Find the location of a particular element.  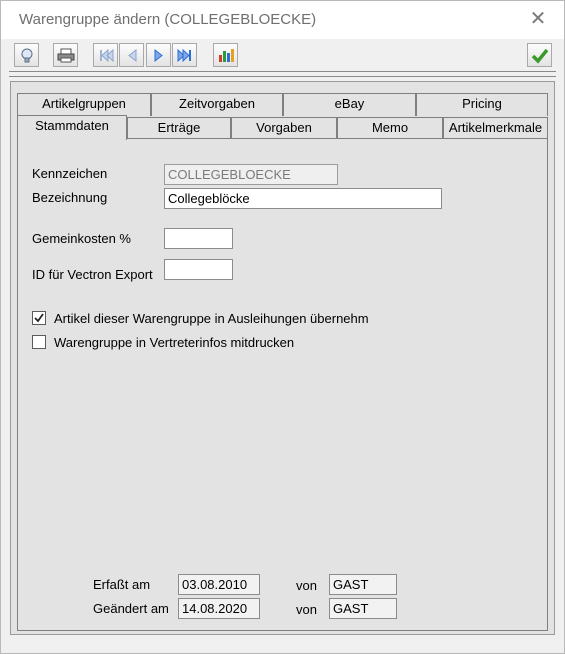

tab-label: Erträge is located at coordinates (179, 127).